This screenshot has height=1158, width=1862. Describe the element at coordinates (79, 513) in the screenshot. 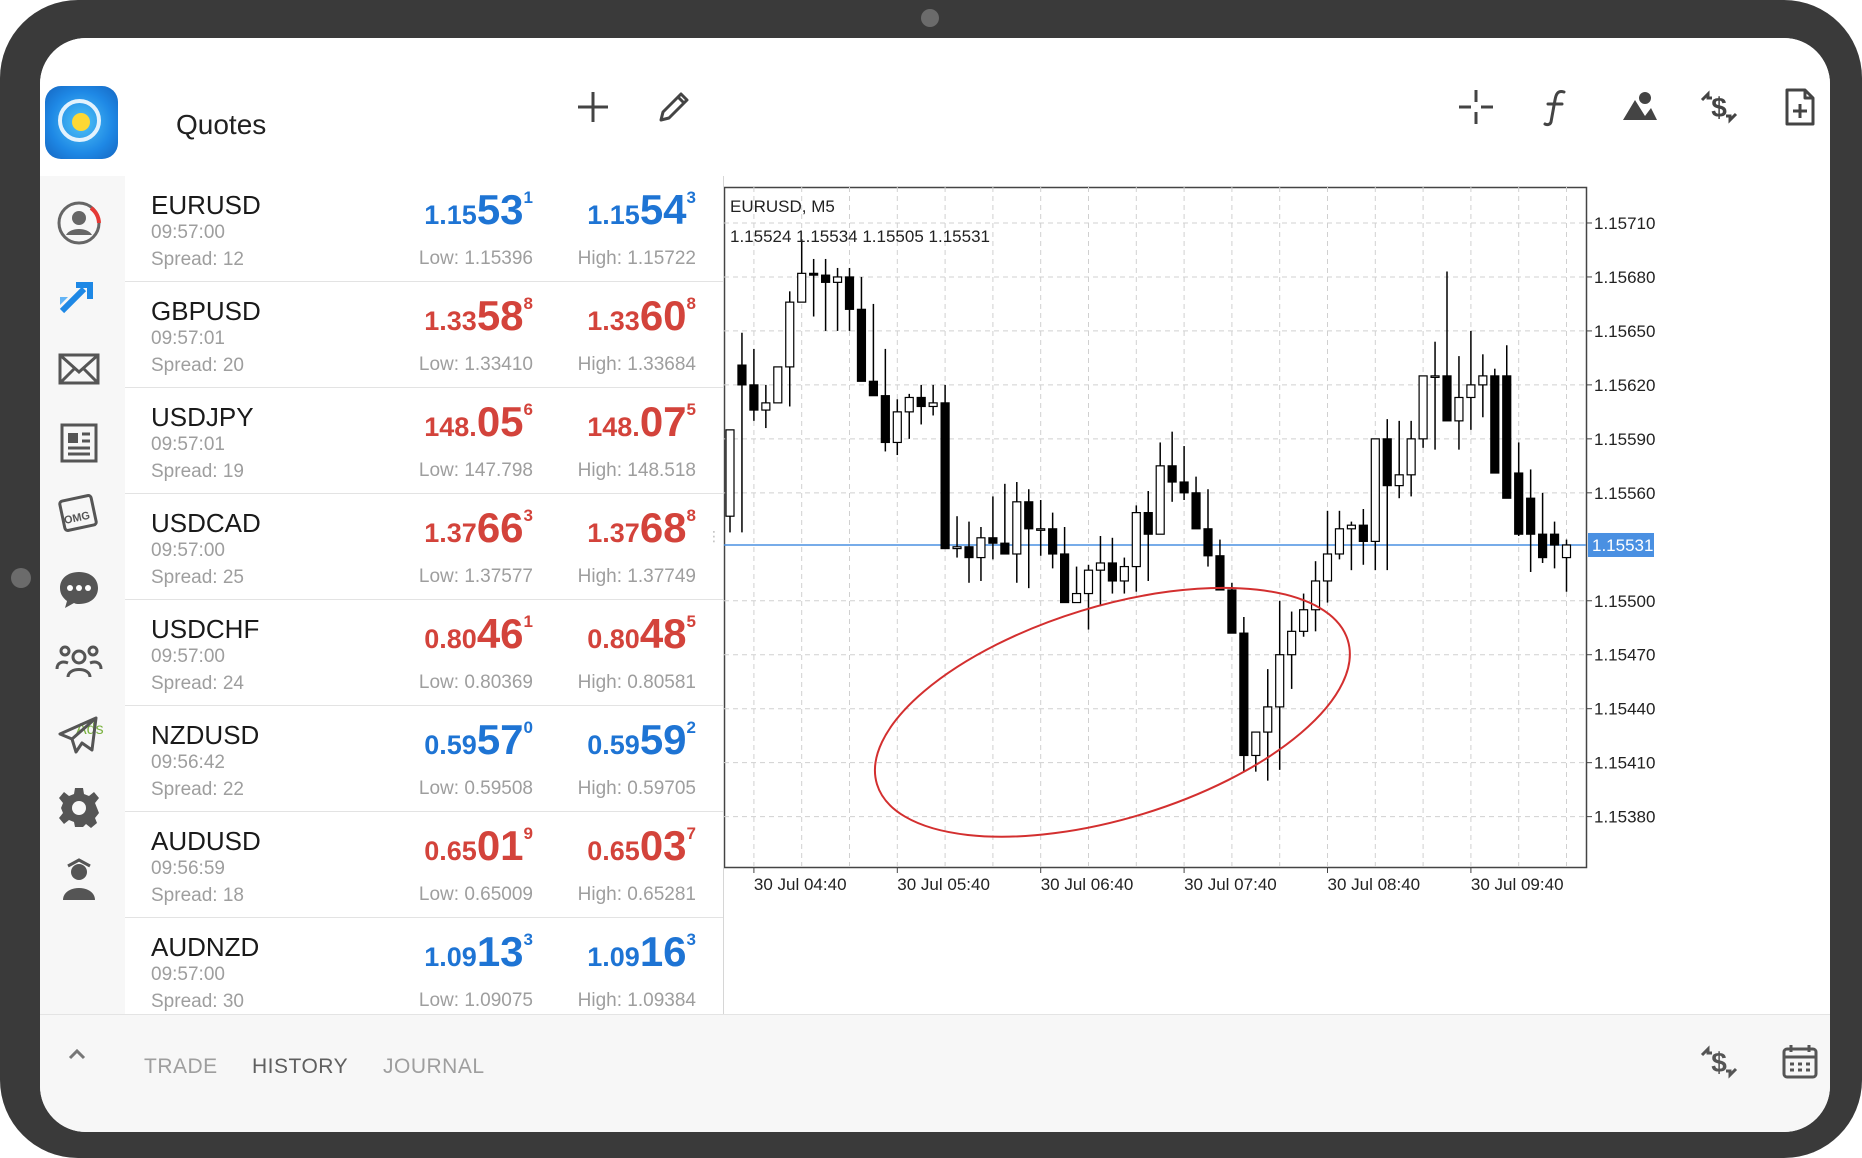

I see `calendar-ads-icon: OMG` at that location.